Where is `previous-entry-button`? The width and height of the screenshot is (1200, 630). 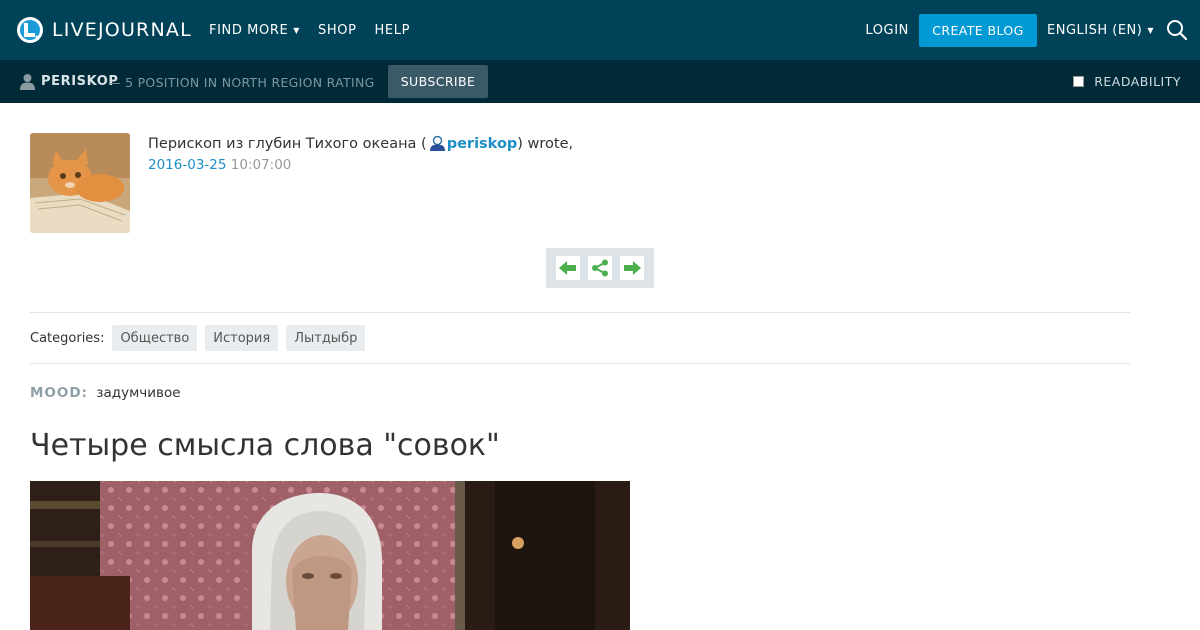 previous-entry-button is located at coordinates (568, 268).